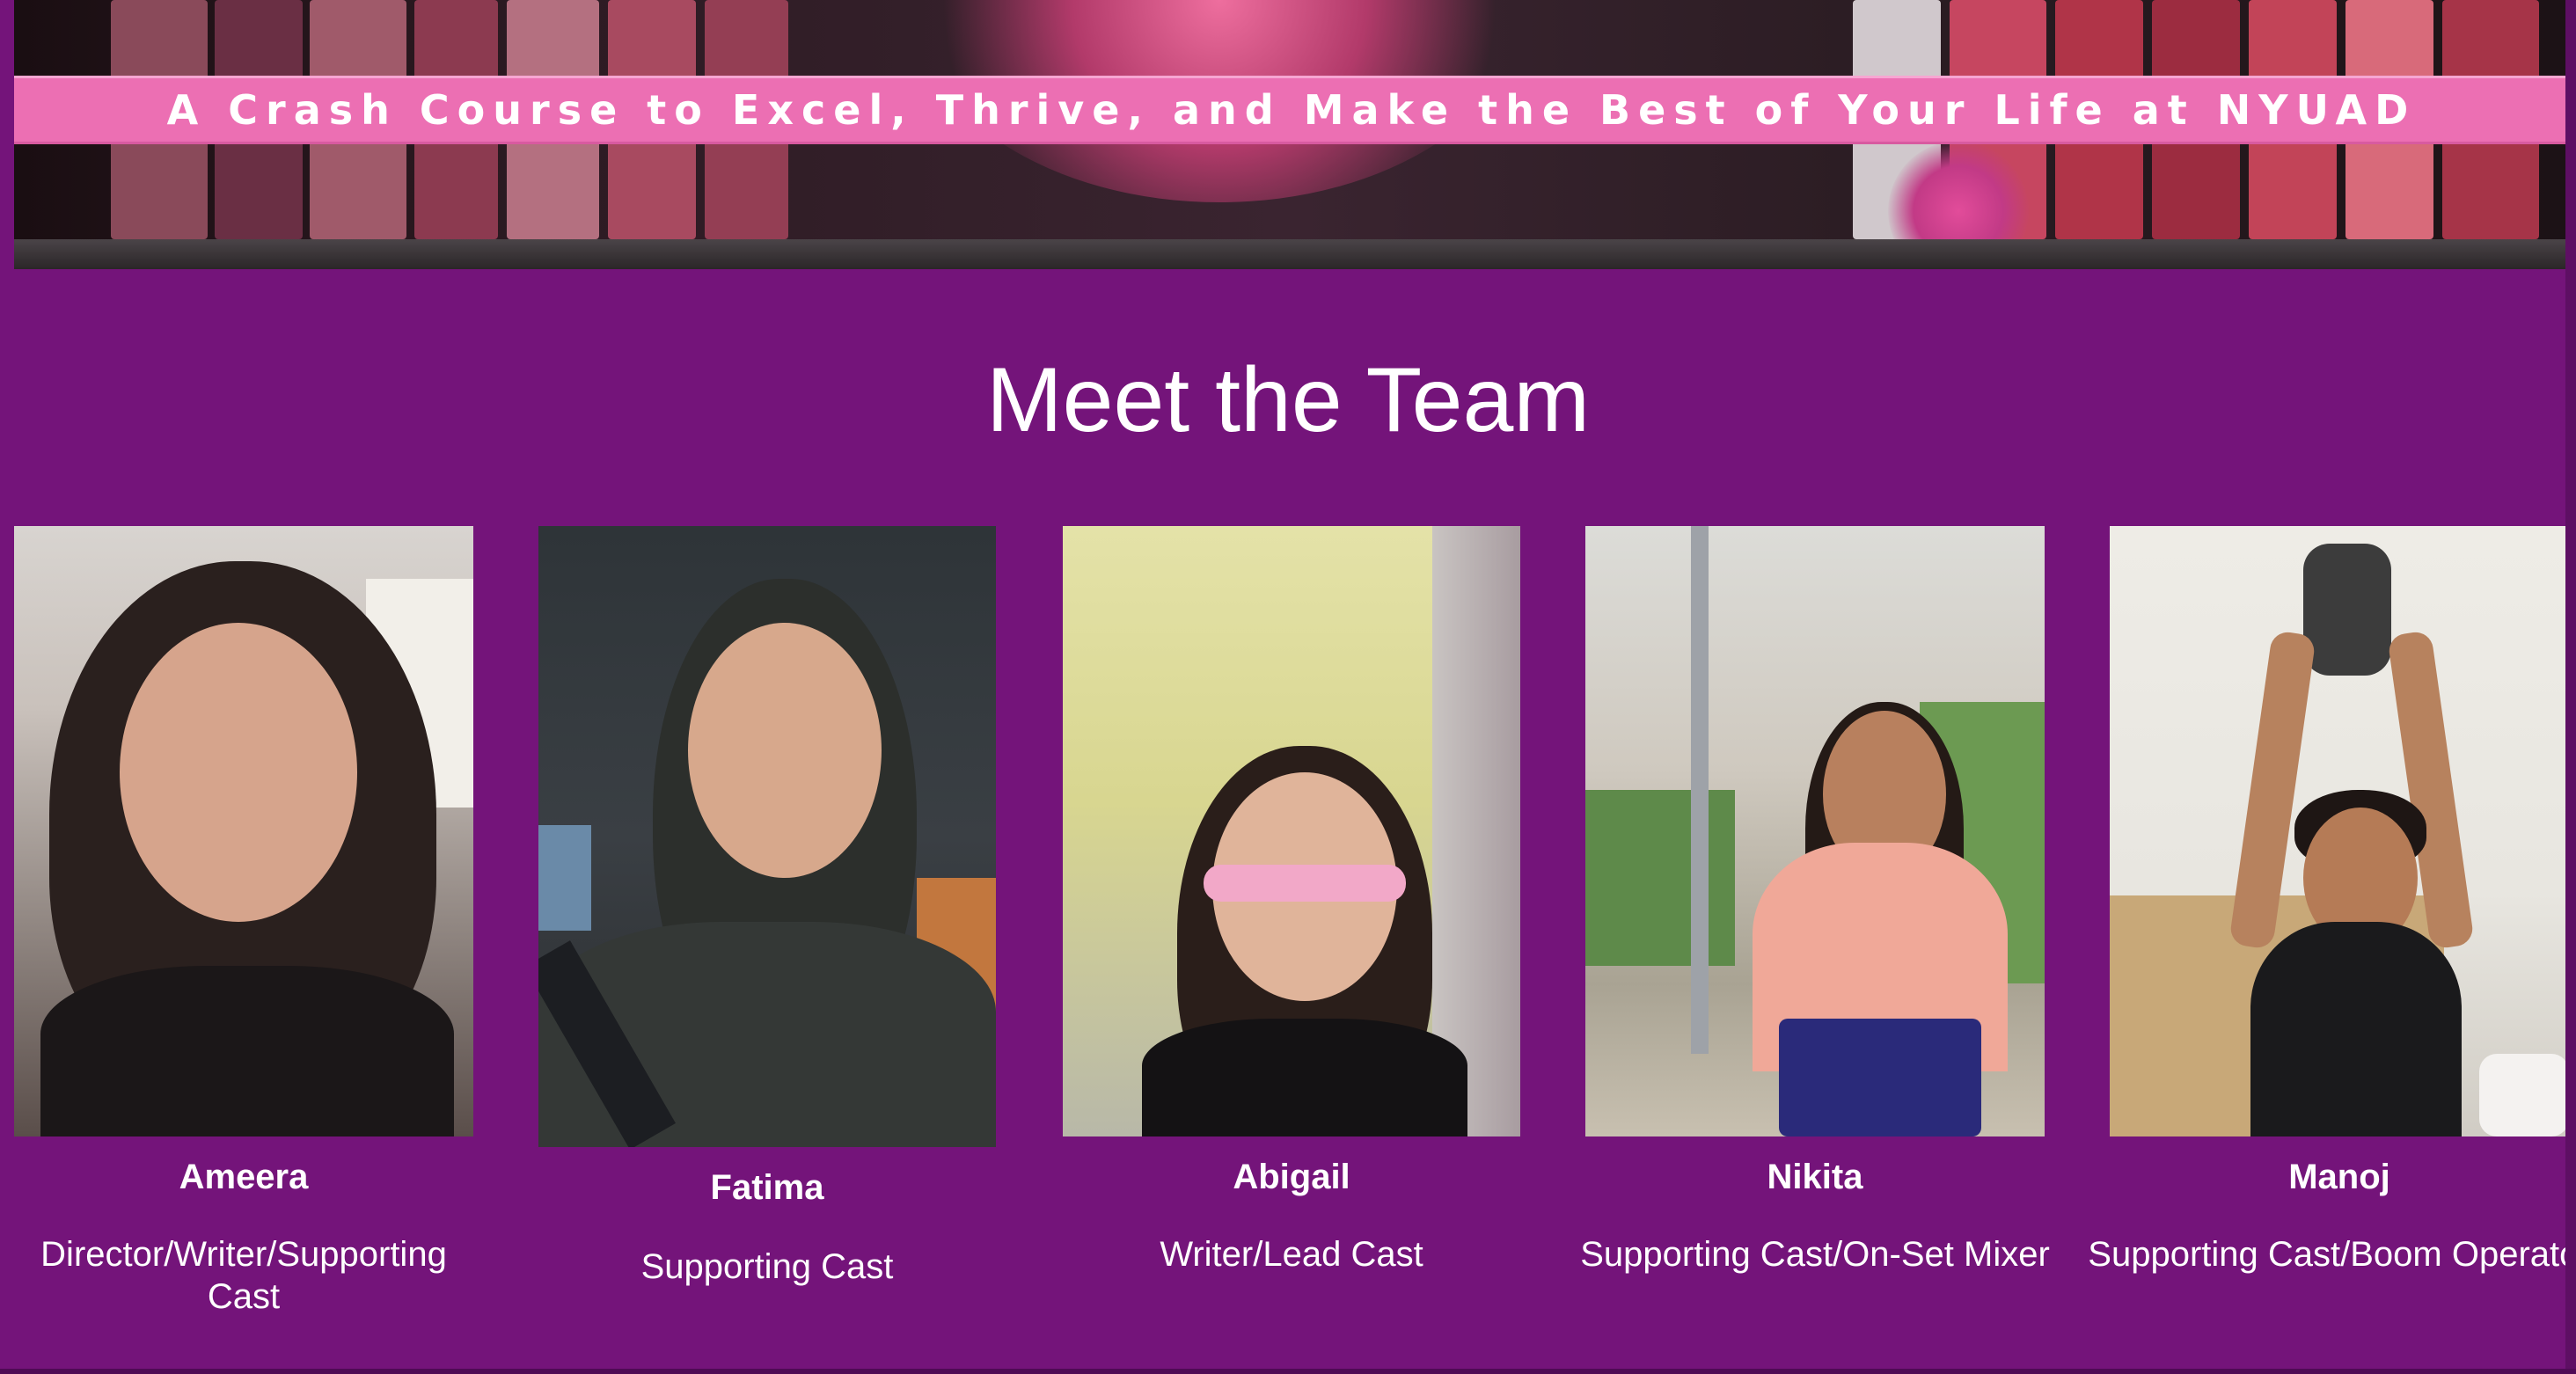 Image resolution: width=2576 pixels, height=1374 pixels. I want to click on team-heading: Meet the Team, so click(1287, 400).